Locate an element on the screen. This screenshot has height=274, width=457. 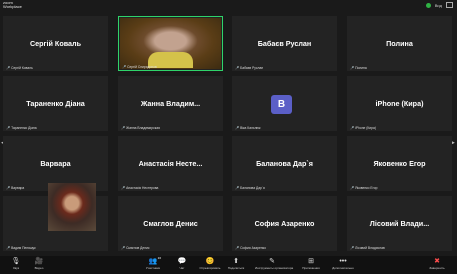
participant-name: iPhone (Кира) is located at coordinates (365, 128).